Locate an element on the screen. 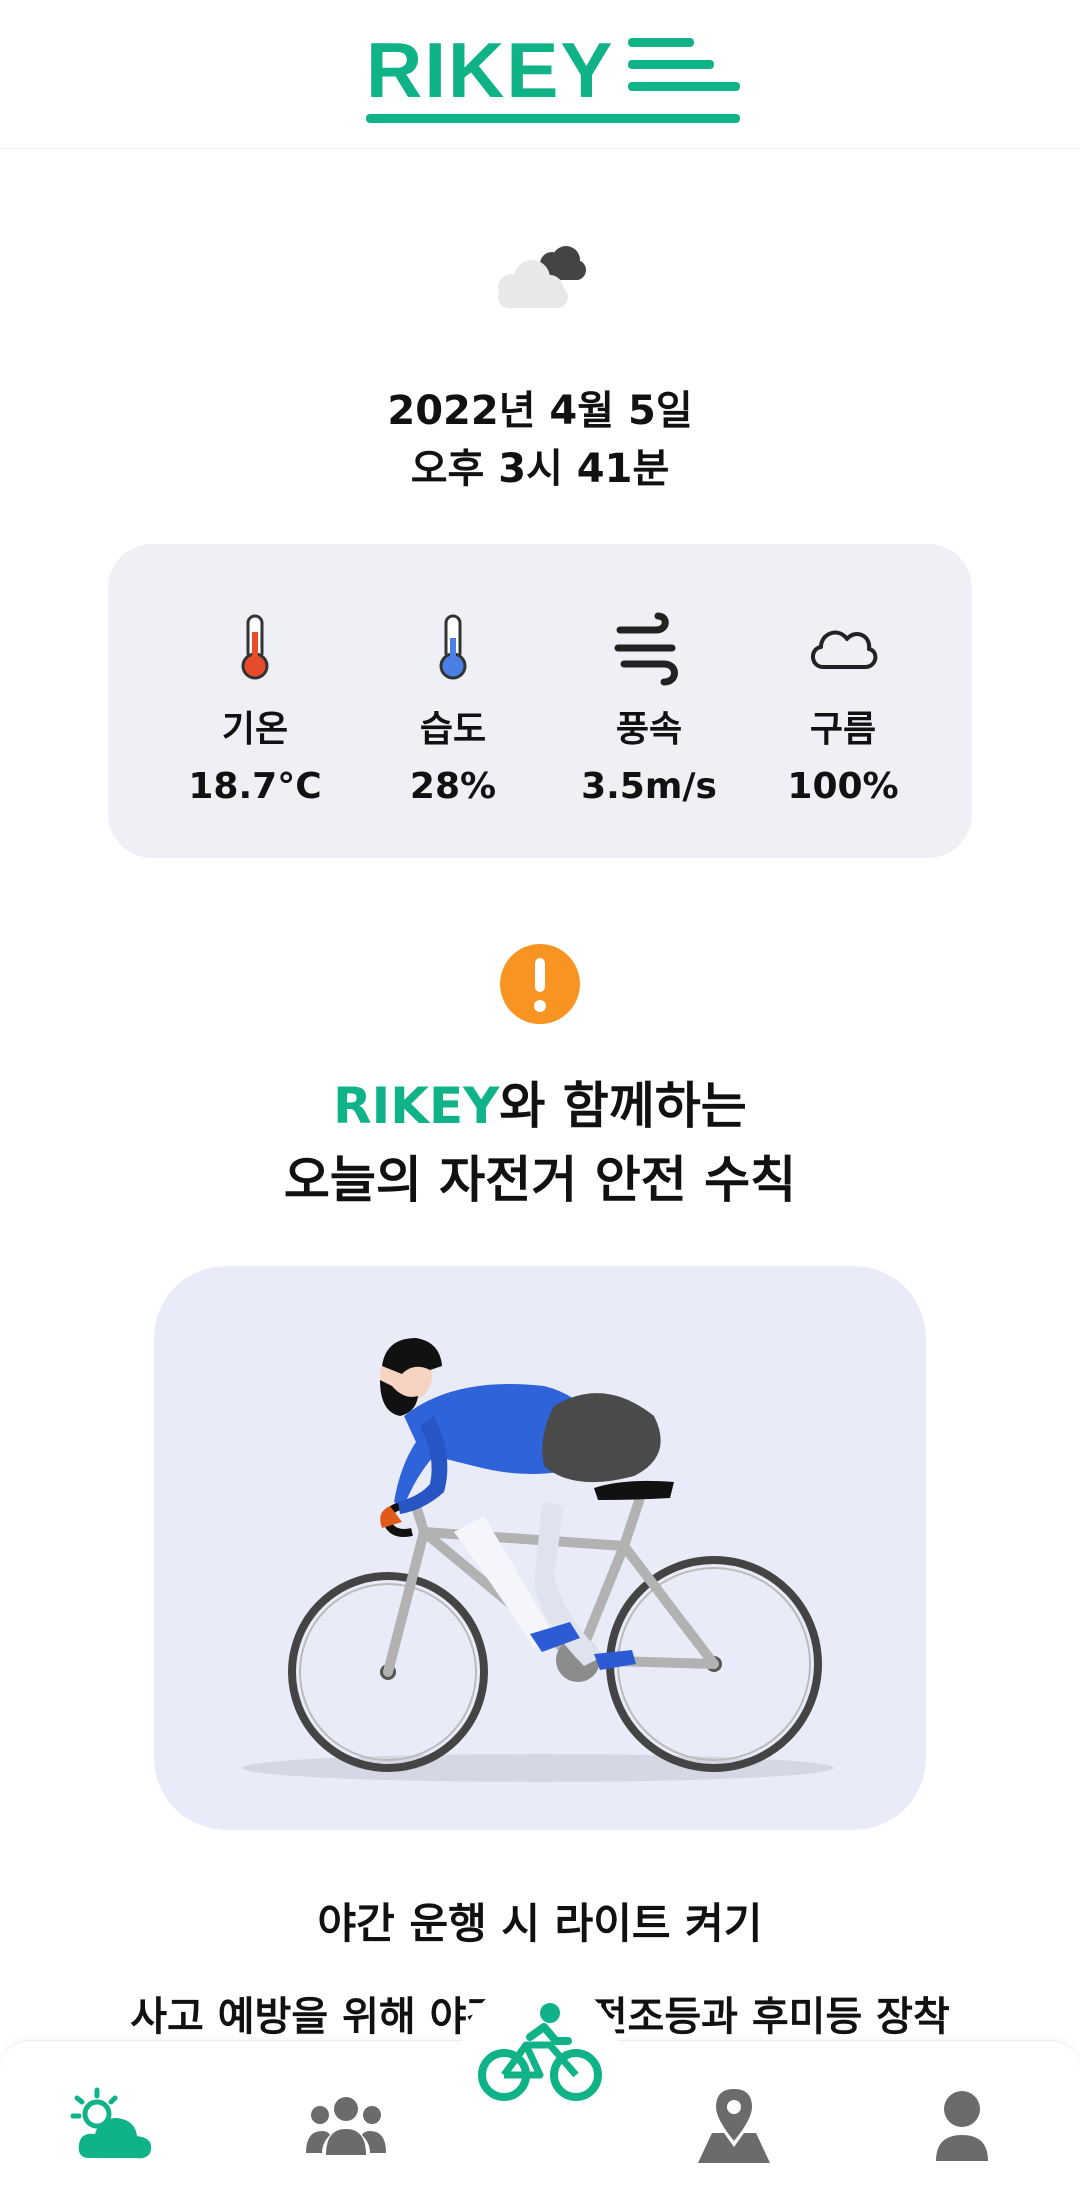 This screenshot has height=2201, width=1080. nav-community is located at coordinates (346, 2126).